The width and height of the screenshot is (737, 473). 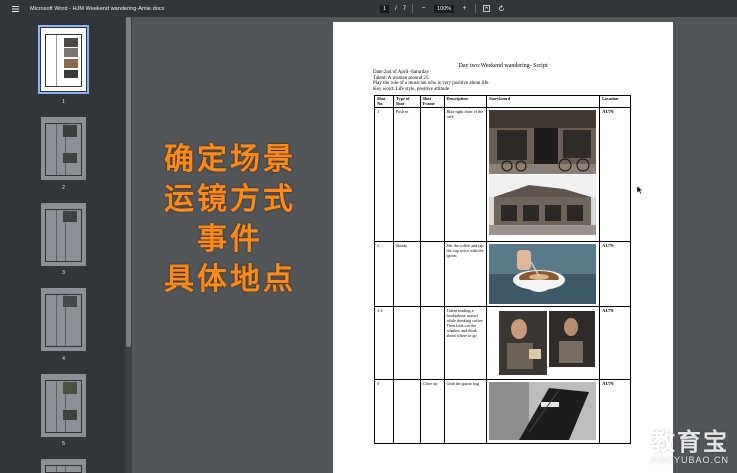 I want to click on watermark-url: JIAOYUBAO.CN, so click(x=689, y=460).